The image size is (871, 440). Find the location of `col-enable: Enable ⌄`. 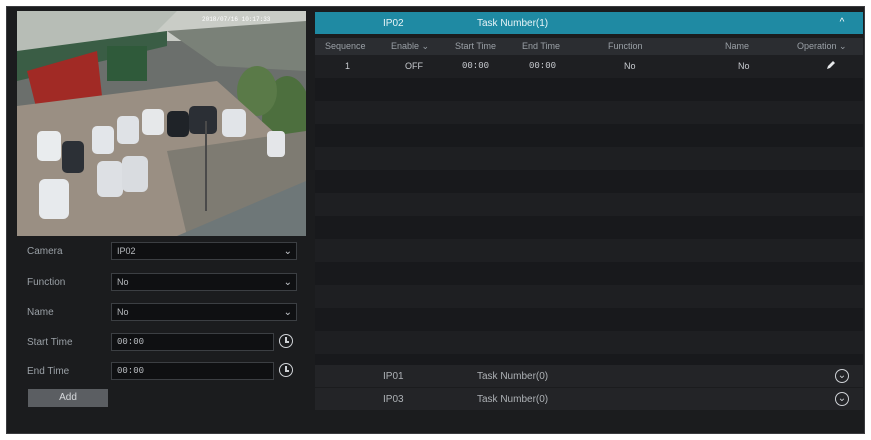

col-enable: Enable ⌄ is located at coordinates (410, 46).